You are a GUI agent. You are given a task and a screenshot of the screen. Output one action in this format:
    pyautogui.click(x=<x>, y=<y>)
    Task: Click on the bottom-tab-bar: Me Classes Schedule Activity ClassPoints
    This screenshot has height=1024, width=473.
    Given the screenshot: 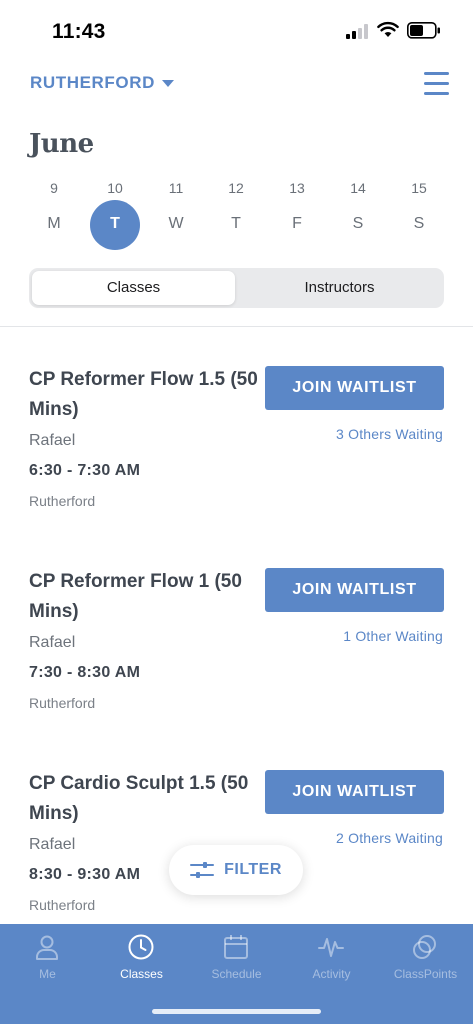 What is the action you would take?
    pyautogui.click(x=236, y=974)
    